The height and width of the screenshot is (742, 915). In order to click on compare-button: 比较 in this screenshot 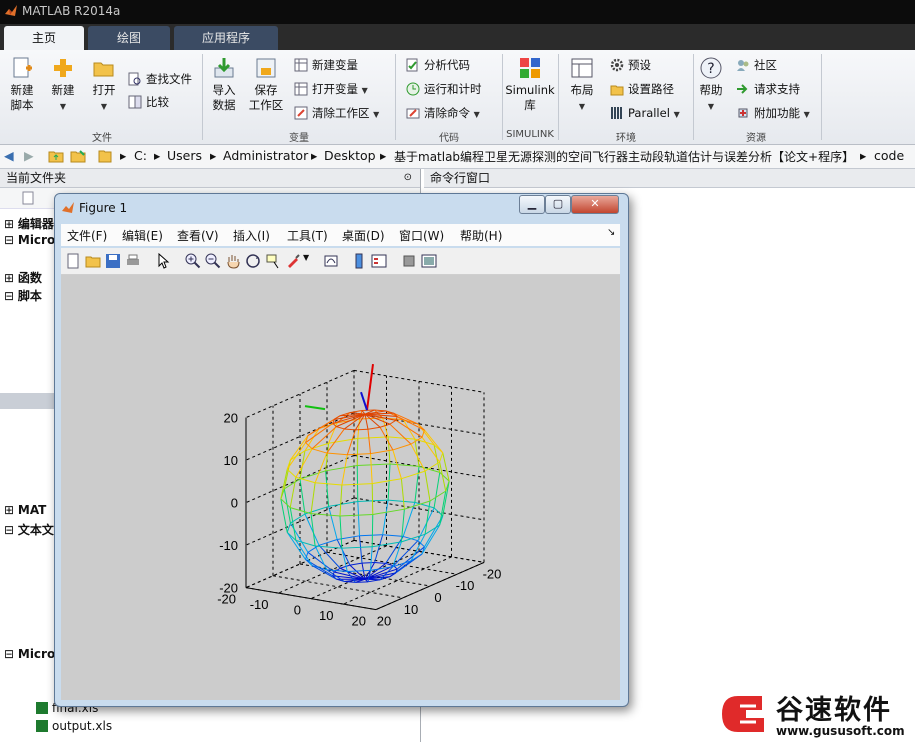, I will do `click(148, 102)`.